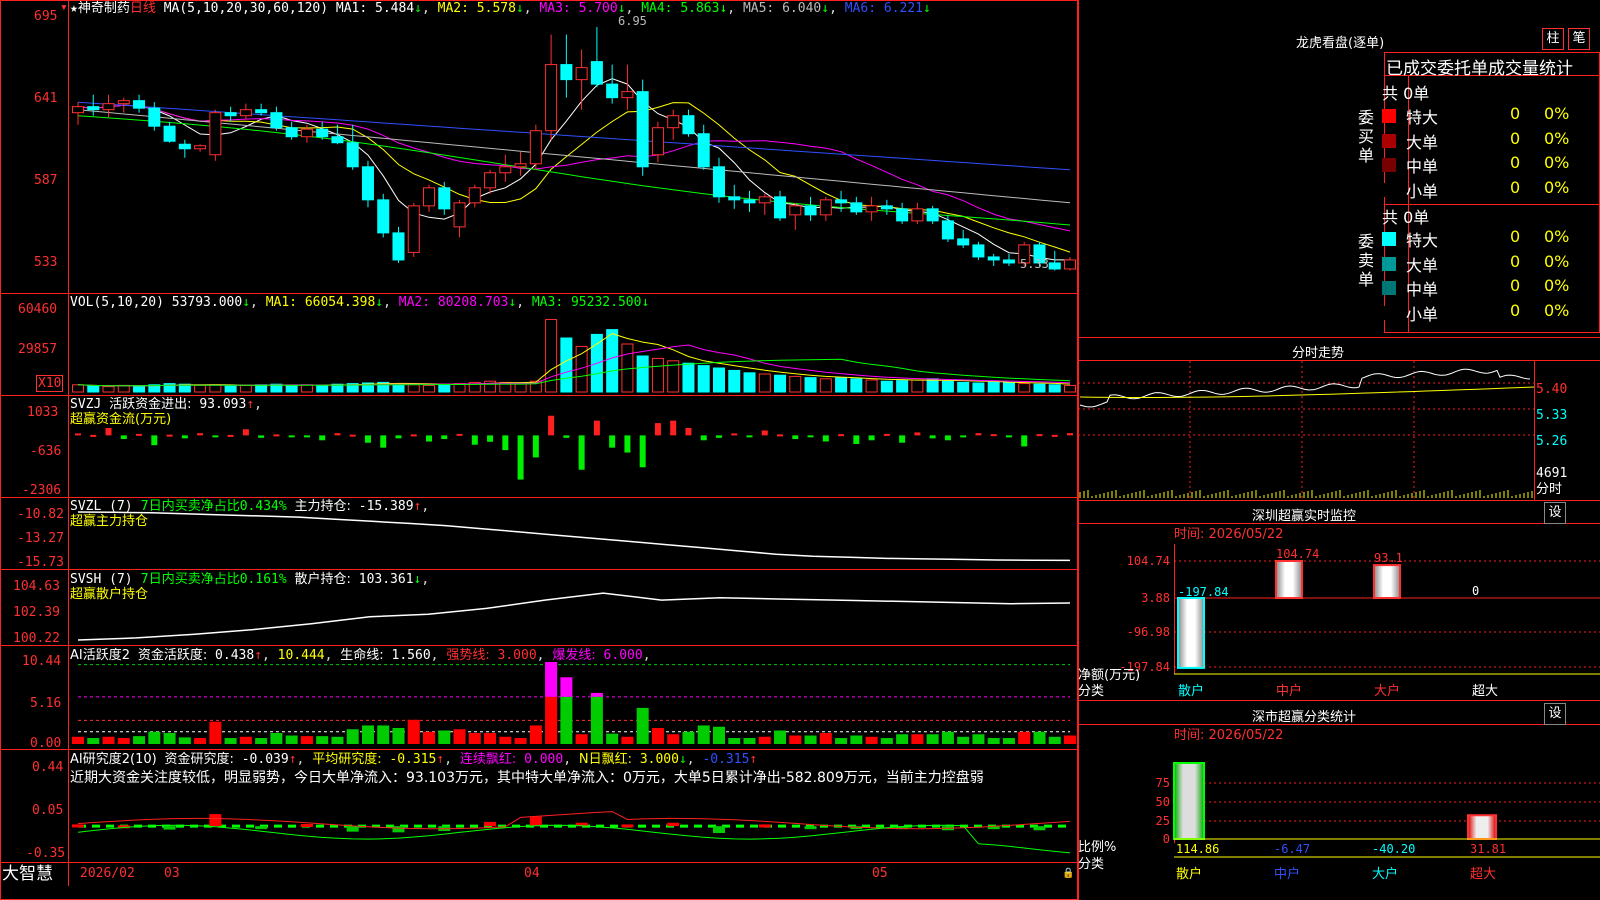 This screenshot has width=1600, height=900. I want to click on intraday-ytick: 5.26, so click(1552, 441).